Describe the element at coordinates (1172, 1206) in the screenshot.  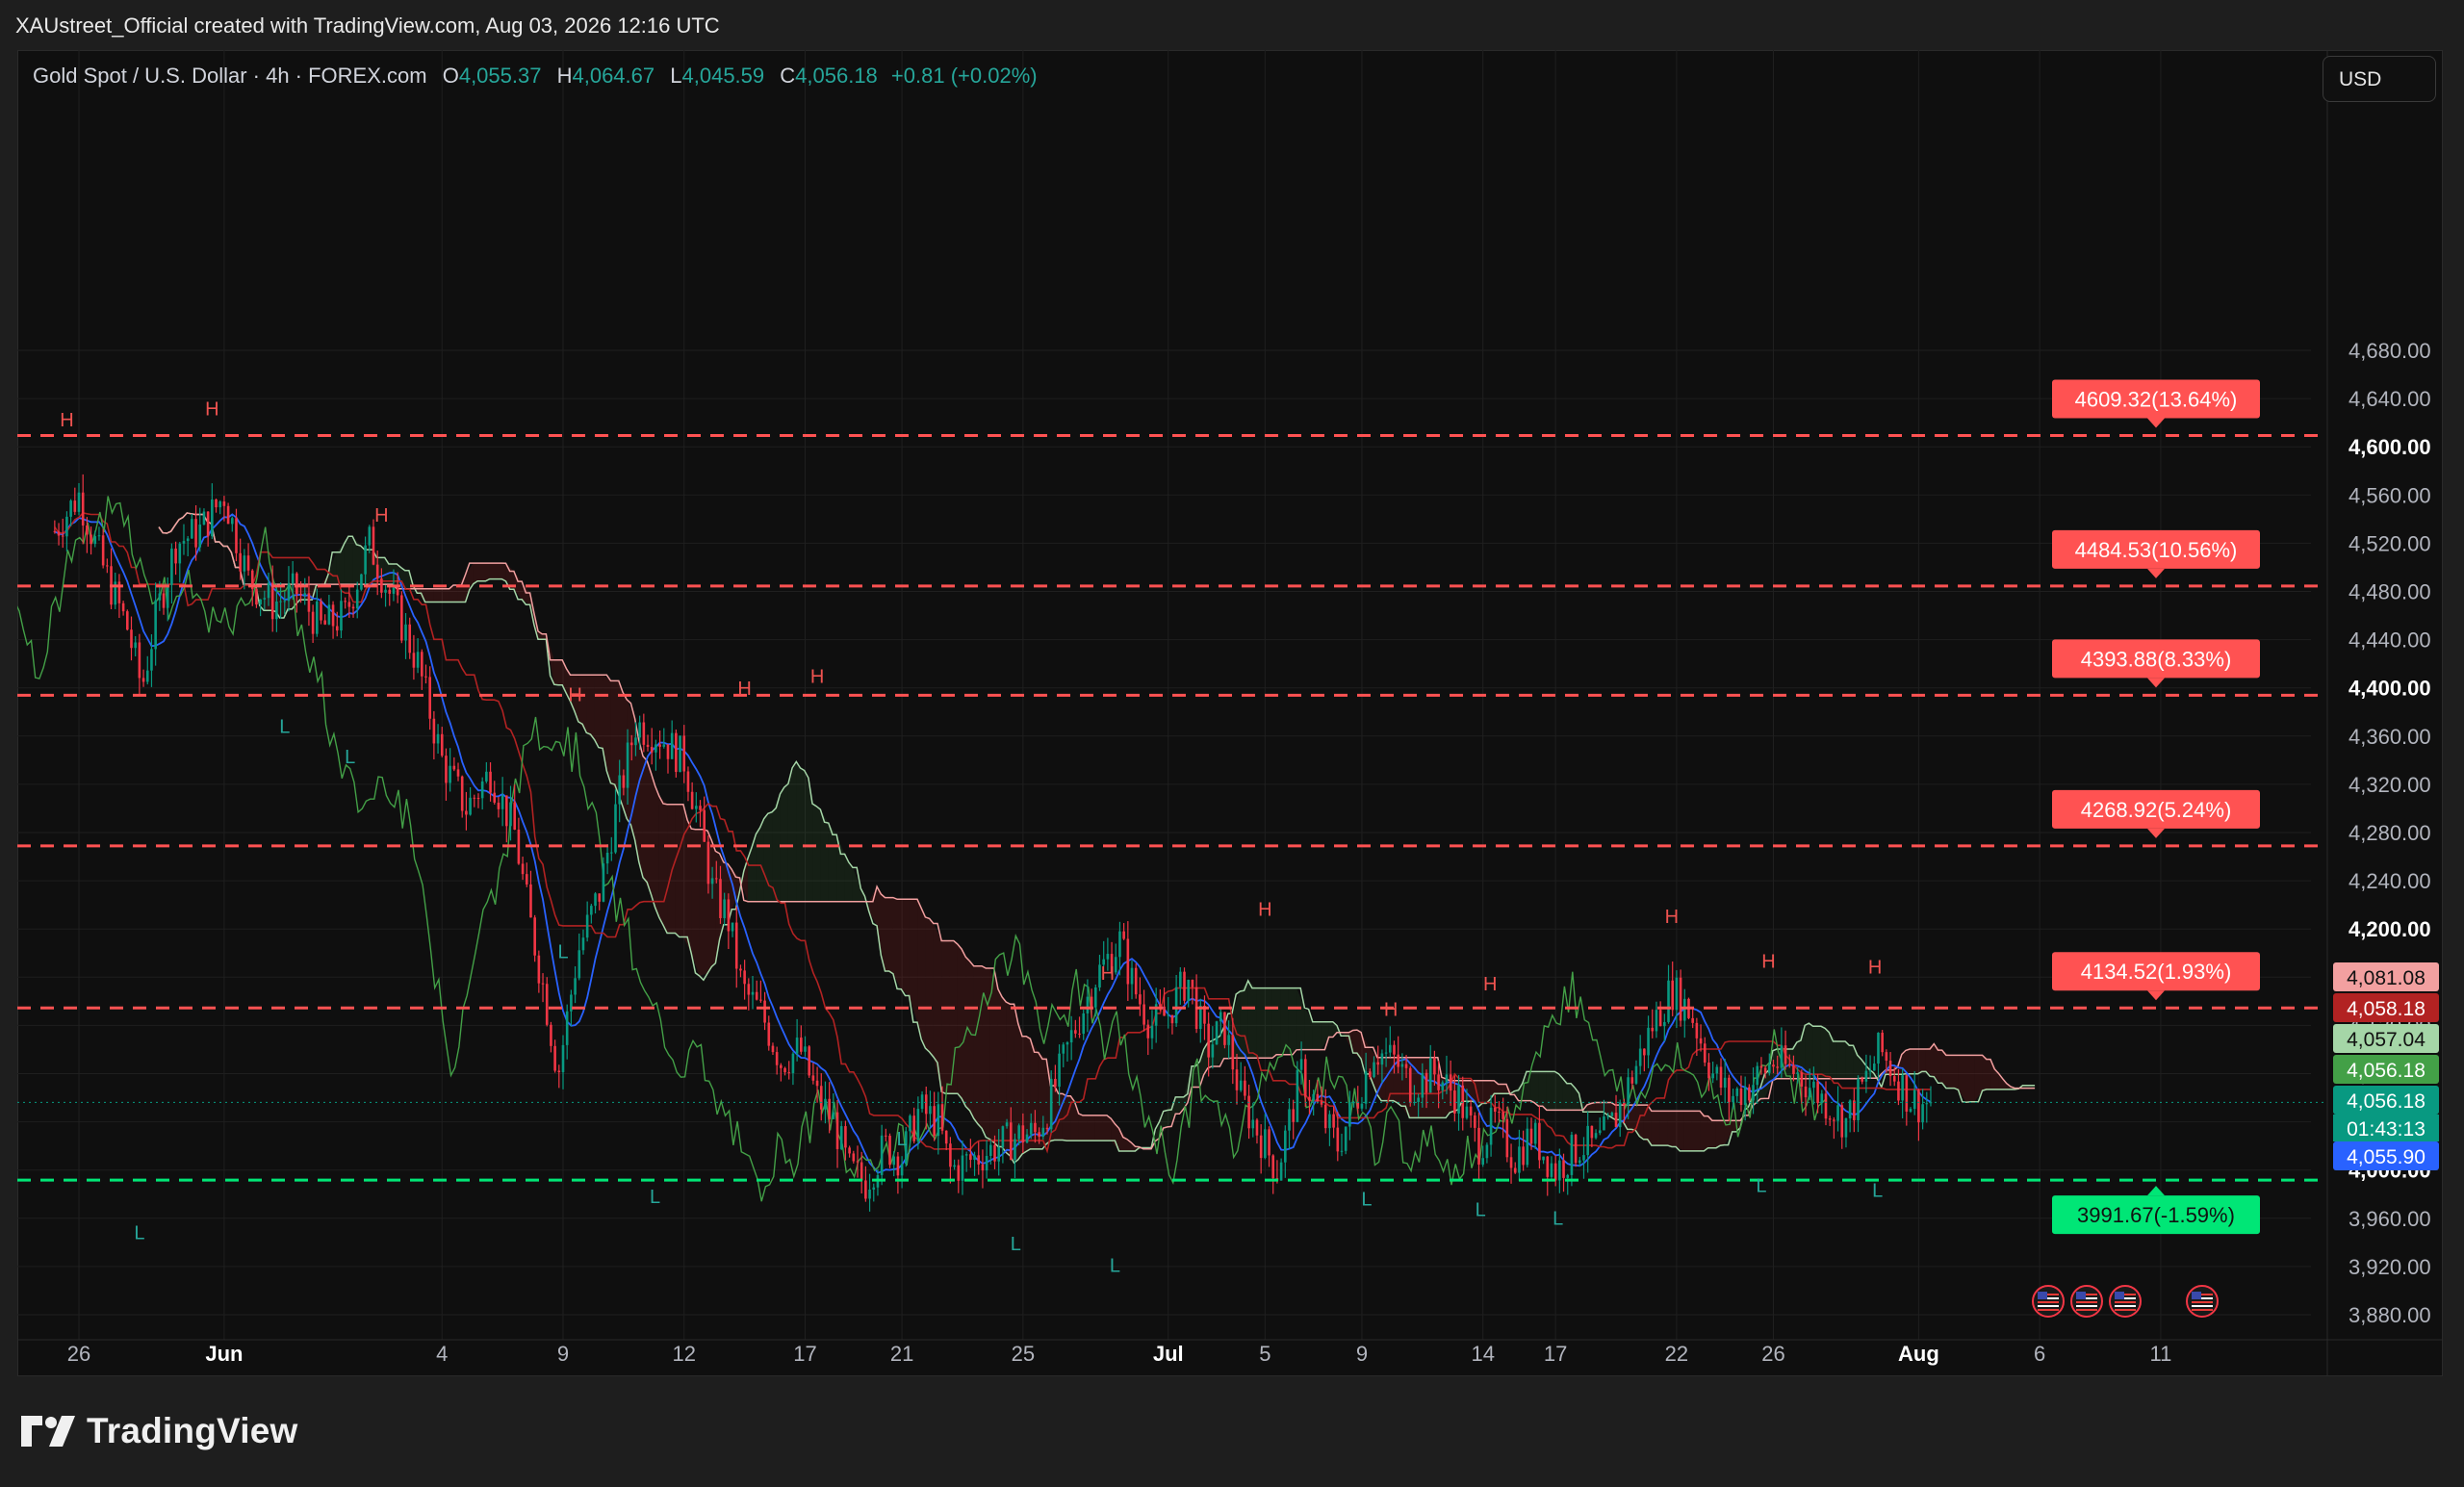
I see `support-level: 3991.67(-1.59%)` at that location.